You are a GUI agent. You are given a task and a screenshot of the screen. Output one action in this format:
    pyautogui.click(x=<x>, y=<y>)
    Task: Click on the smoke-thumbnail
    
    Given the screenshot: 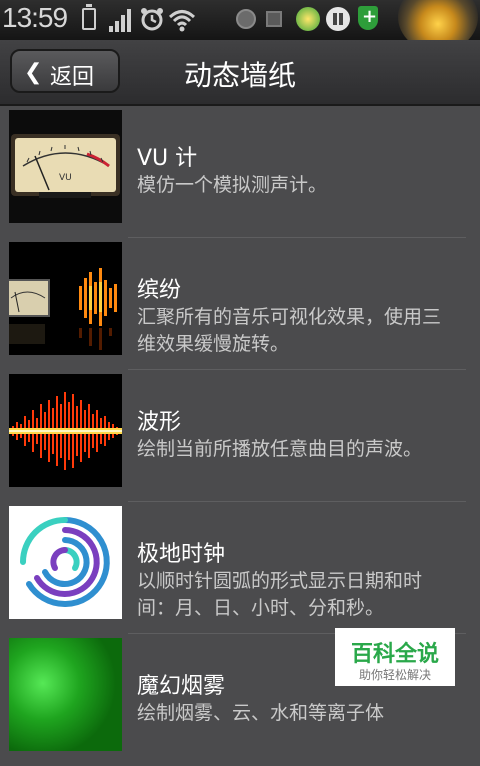 What is the action you would take?
    pyautogui.click(x=65, y=694)
    